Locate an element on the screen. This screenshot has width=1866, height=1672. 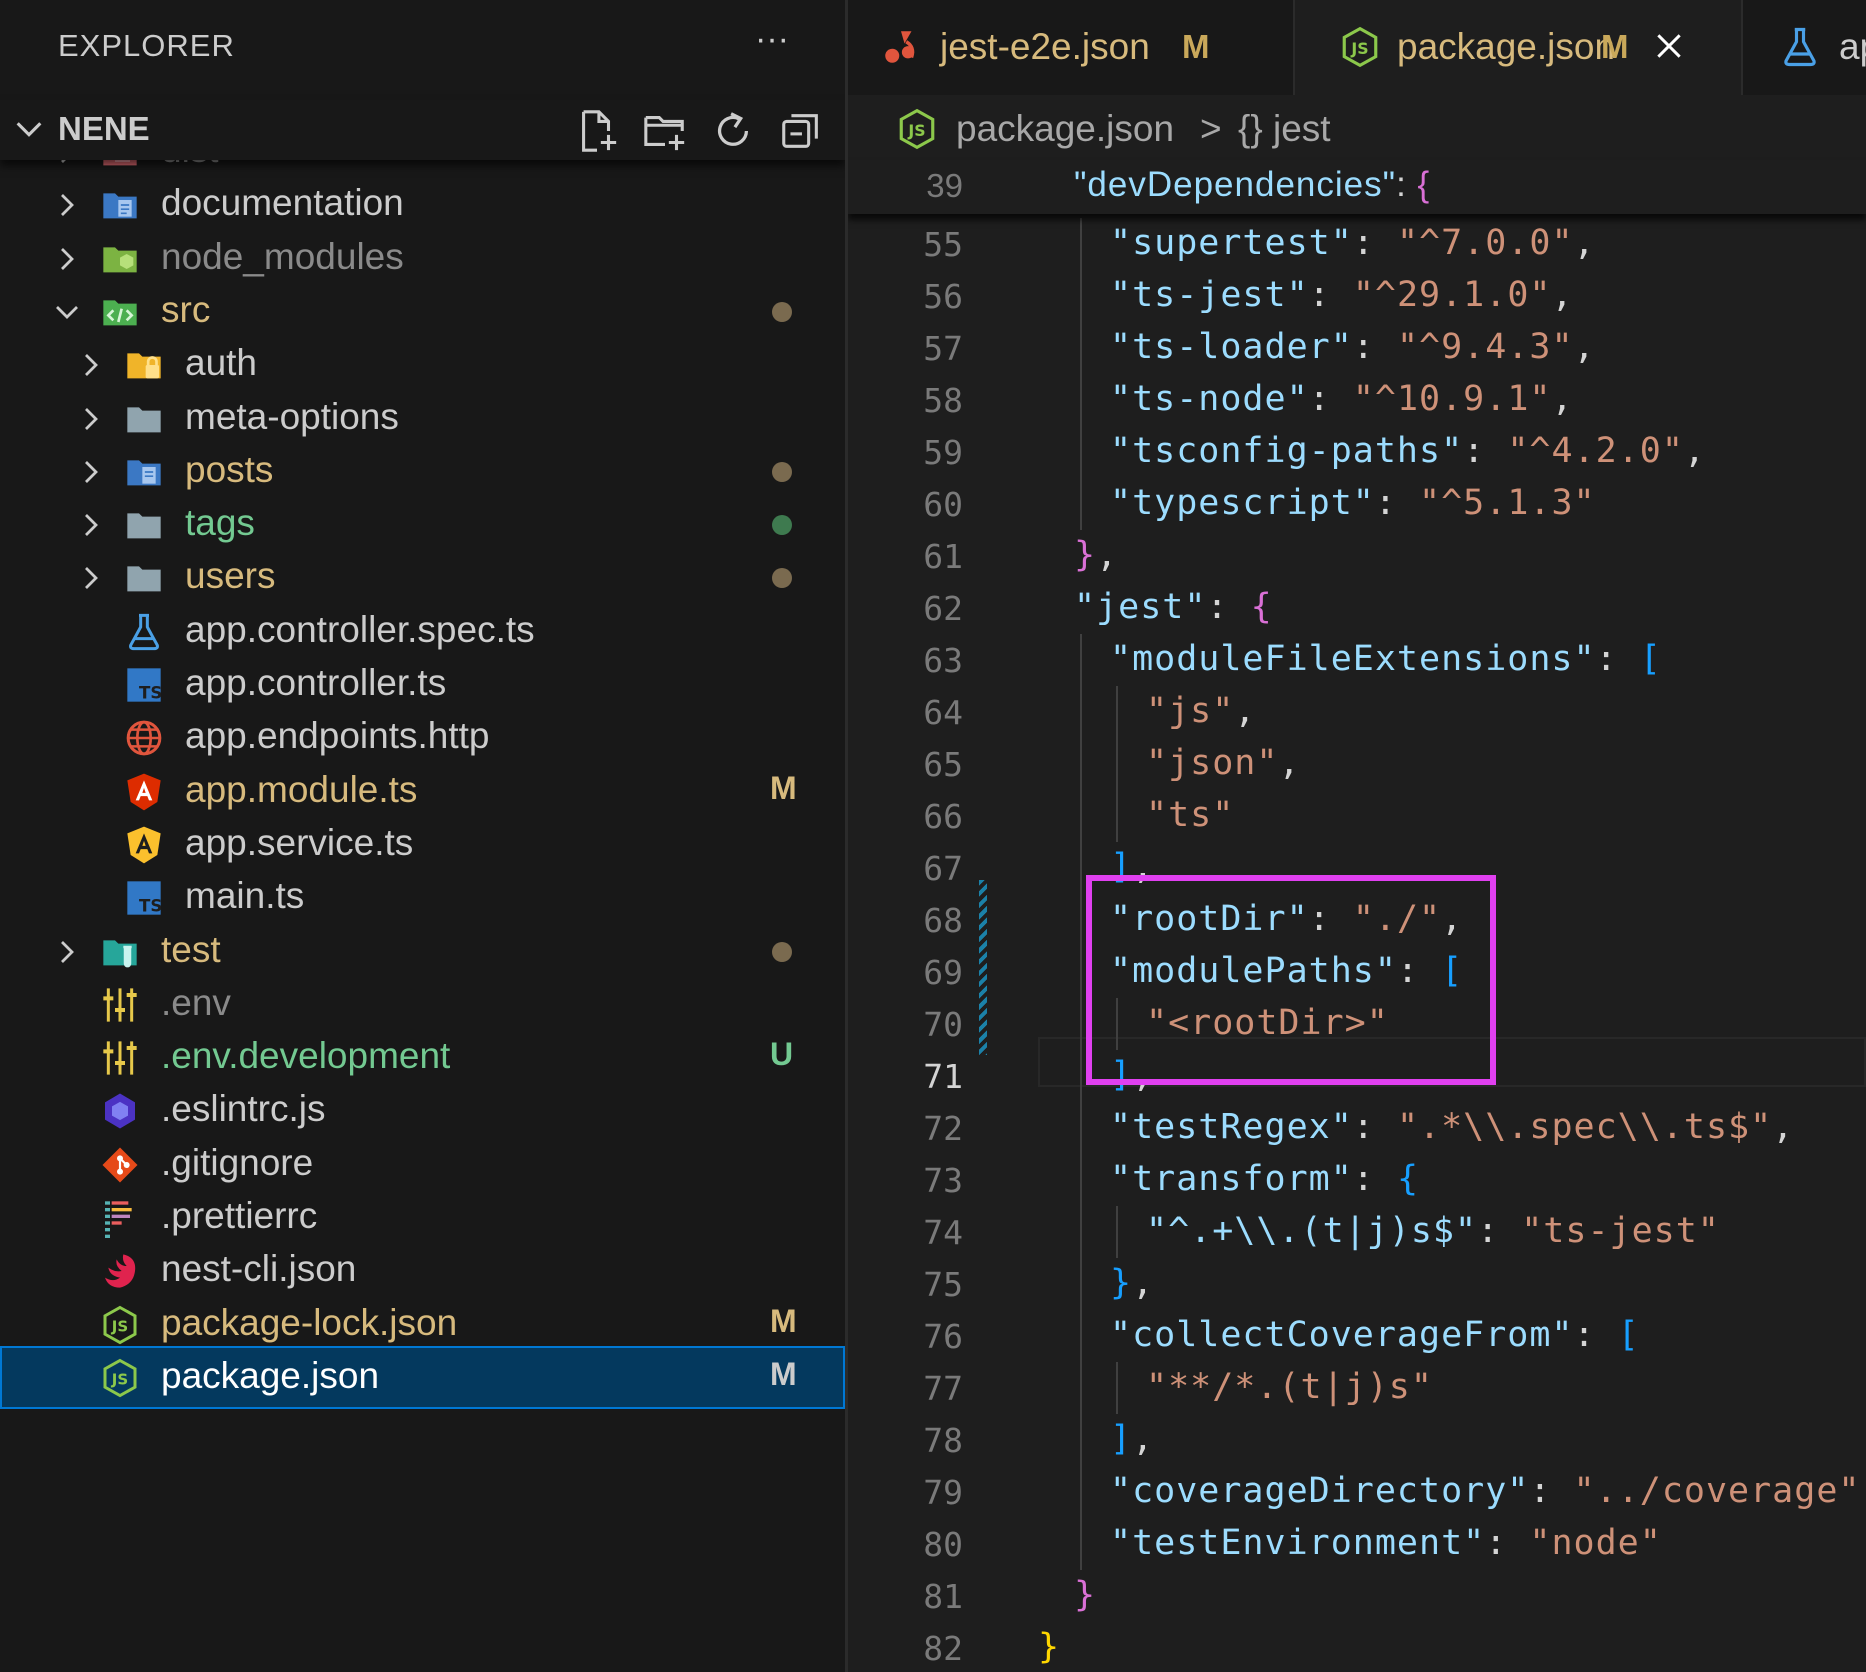
code-line: 65 "json", is located at coordinates (1357, 764).